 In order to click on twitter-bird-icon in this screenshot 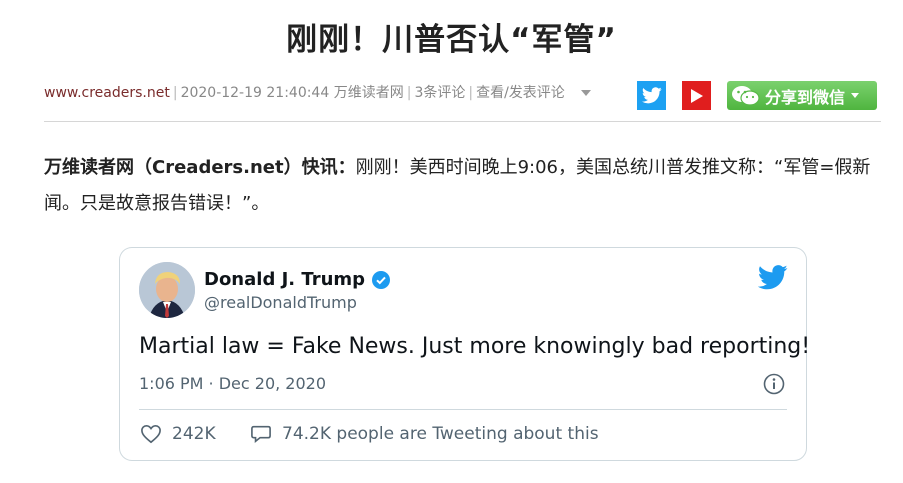, I will do `click(651, 95)`.